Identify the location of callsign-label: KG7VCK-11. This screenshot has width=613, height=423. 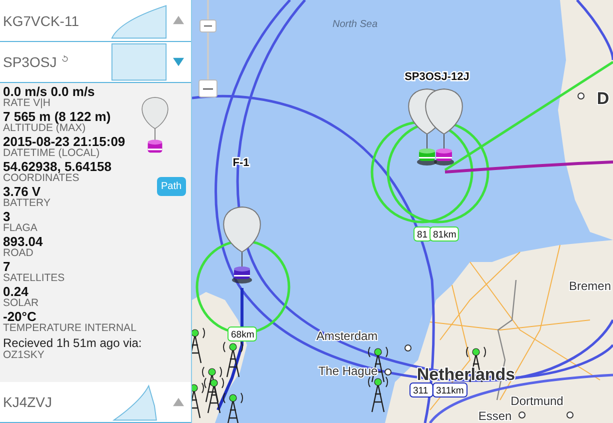
(41, 20).